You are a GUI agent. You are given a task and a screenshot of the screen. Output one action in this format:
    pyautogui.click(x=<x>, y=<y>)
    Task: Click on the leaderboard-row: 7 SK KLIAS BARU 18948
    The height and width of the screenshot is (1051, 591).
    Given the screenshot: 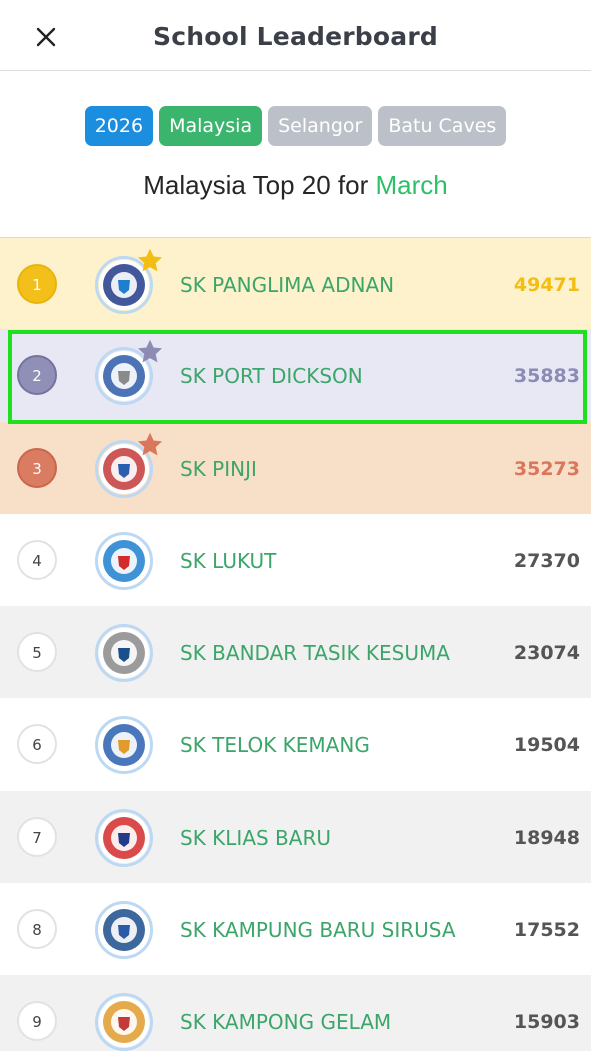 What is the action you would take?
    pyautogui.click(x=295, y=837)
    